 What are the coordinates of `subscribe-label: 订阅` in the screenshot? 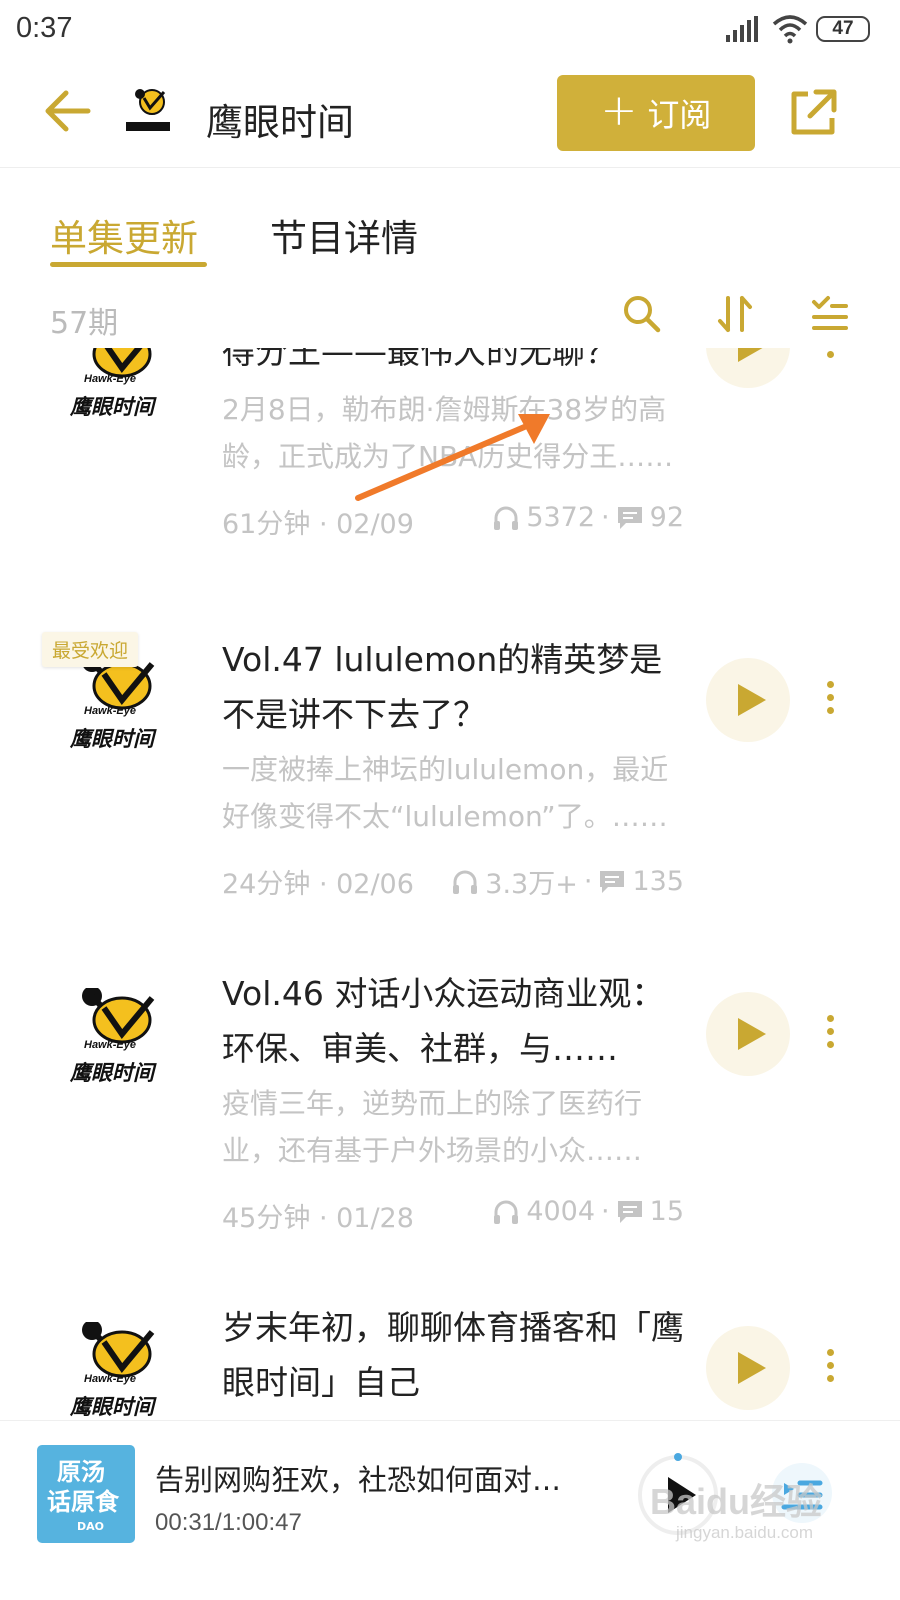 It's located at (679, 115).